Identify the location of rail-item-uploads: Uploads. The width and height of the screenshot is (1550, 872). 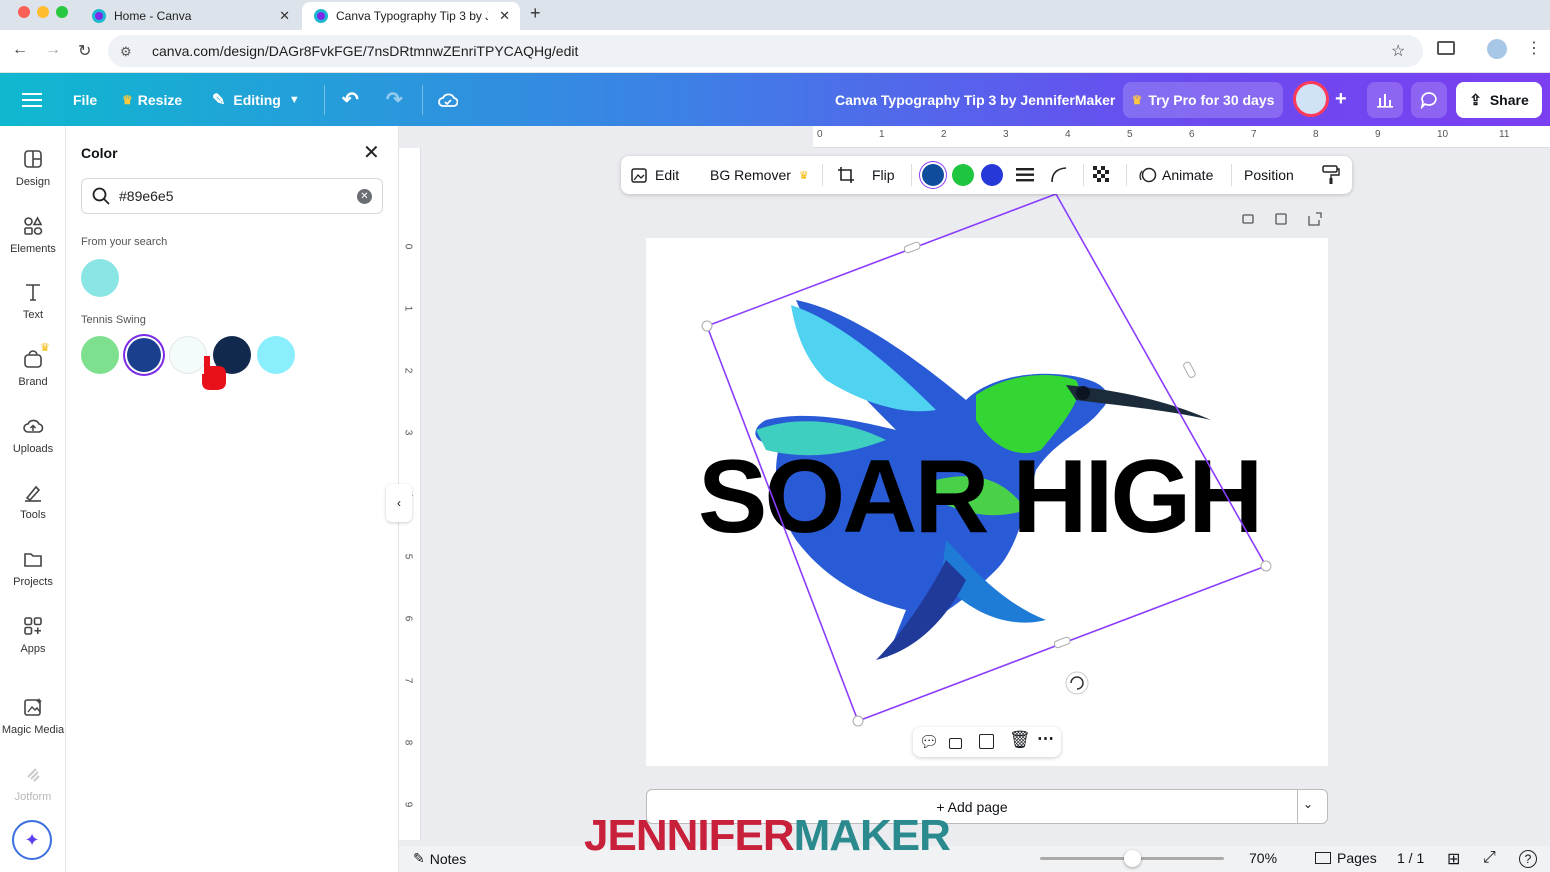
(33, 435).